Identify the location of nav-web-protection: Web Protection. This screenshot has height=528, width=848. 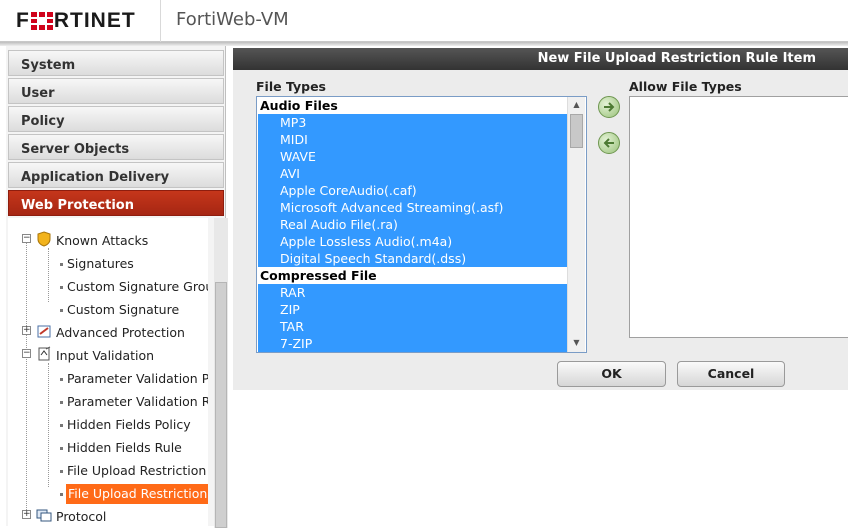
(116, 203).